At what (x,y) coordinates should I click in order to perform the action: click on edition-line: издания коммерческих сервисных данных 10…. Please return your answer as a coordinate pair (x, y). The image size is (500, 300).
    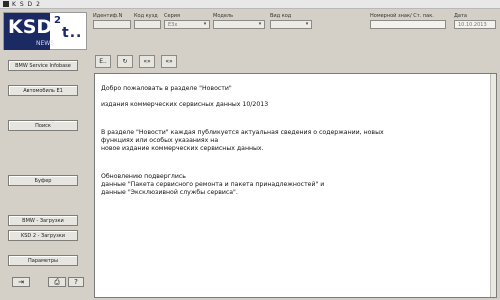
    Looking at the image, I should click on (185, 104).